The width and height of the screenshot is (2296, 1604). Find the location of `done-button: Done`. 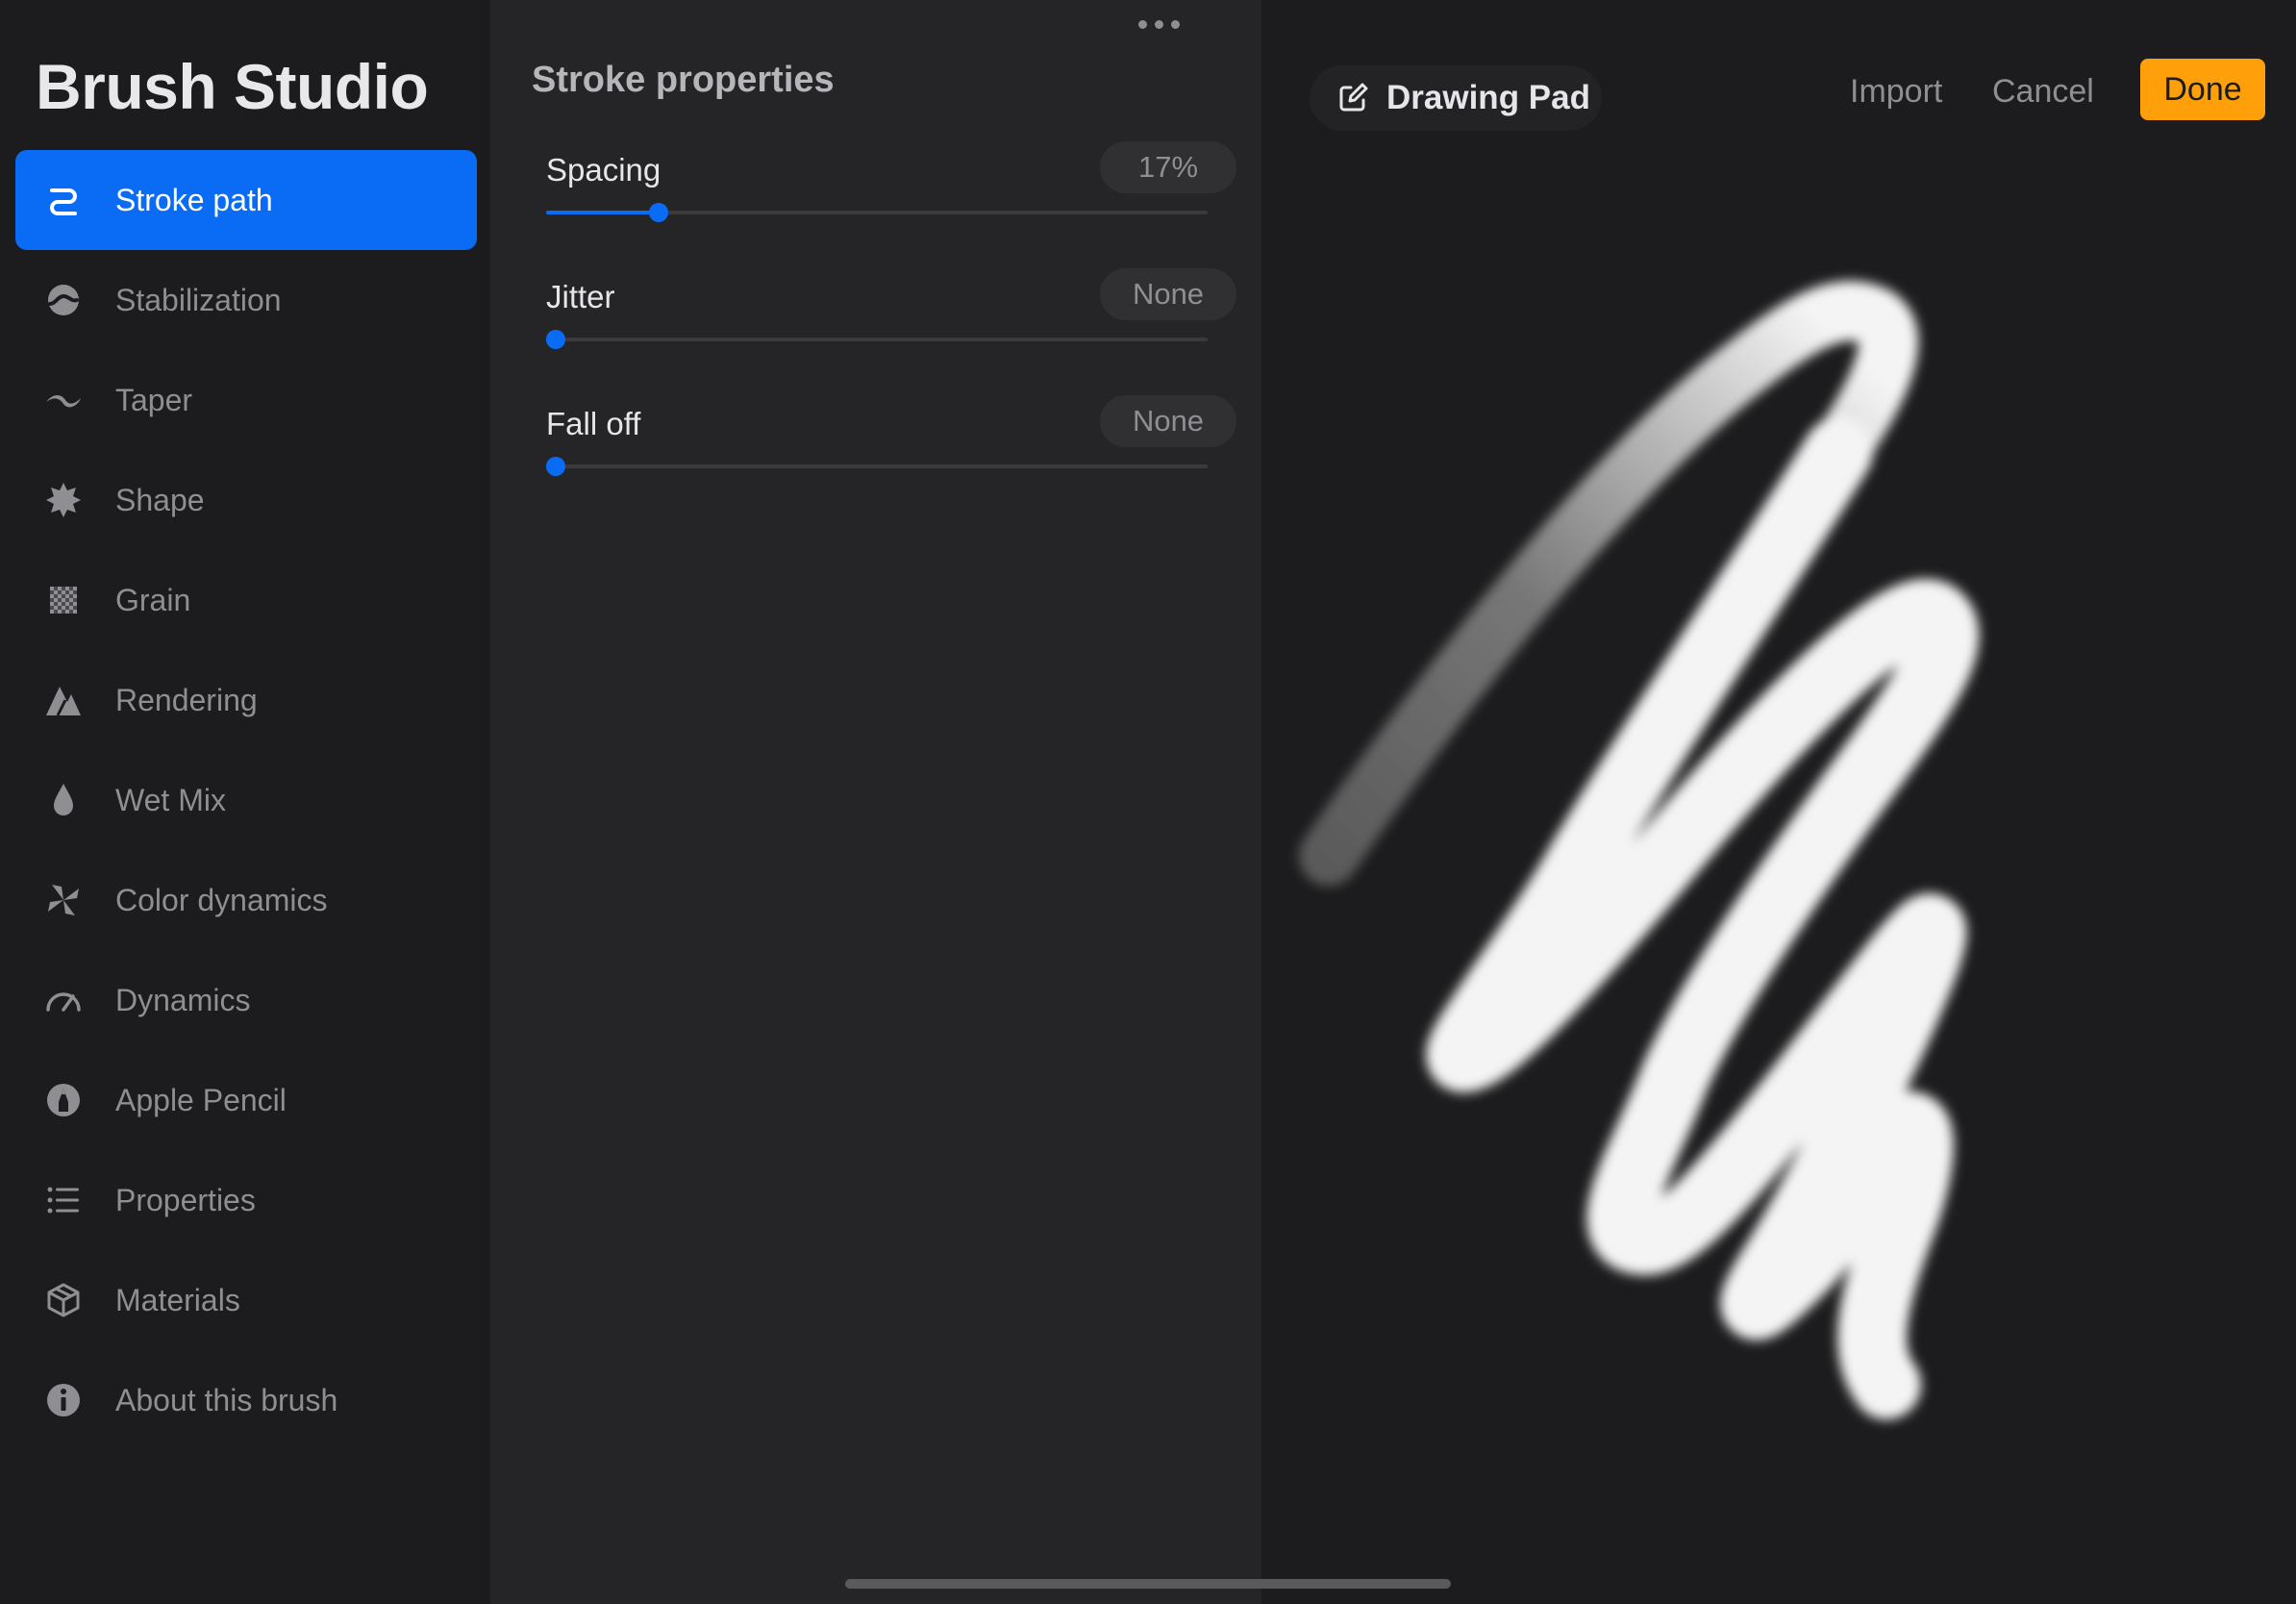

done-button: Done is located at coordinates (2202, 89).